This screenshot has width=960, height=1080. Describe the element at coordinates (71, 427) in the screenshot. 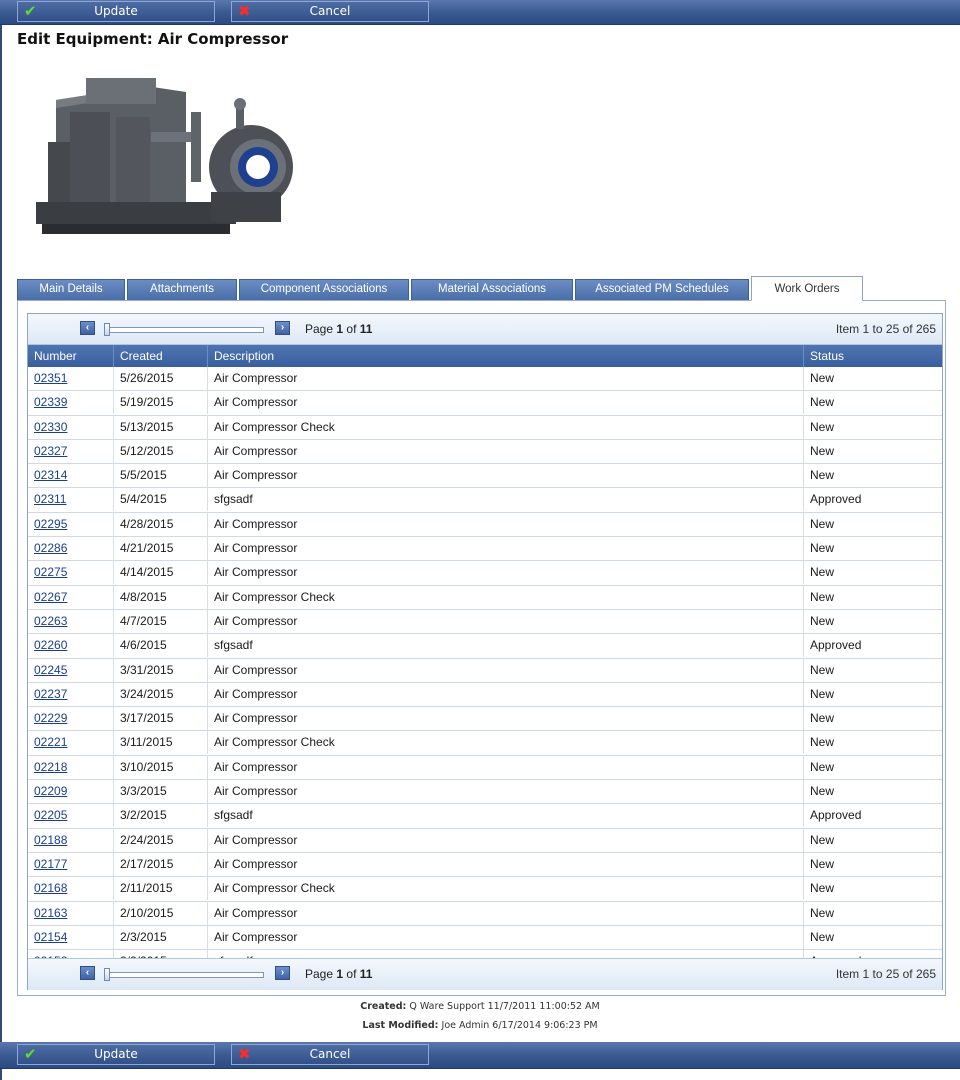

I see `work-order-number-cell: 02330` at that location.